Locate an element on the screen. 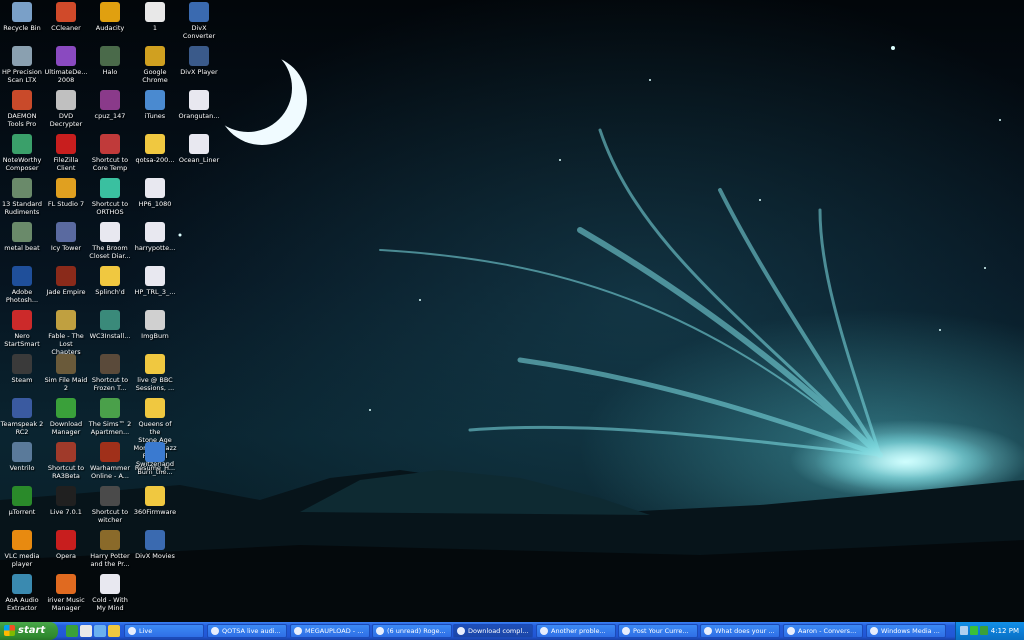 Image resolution: width=1024 pixels, height=640 pixels. desktop-icon: Recycle Bin is located at coordinates (22, 17).